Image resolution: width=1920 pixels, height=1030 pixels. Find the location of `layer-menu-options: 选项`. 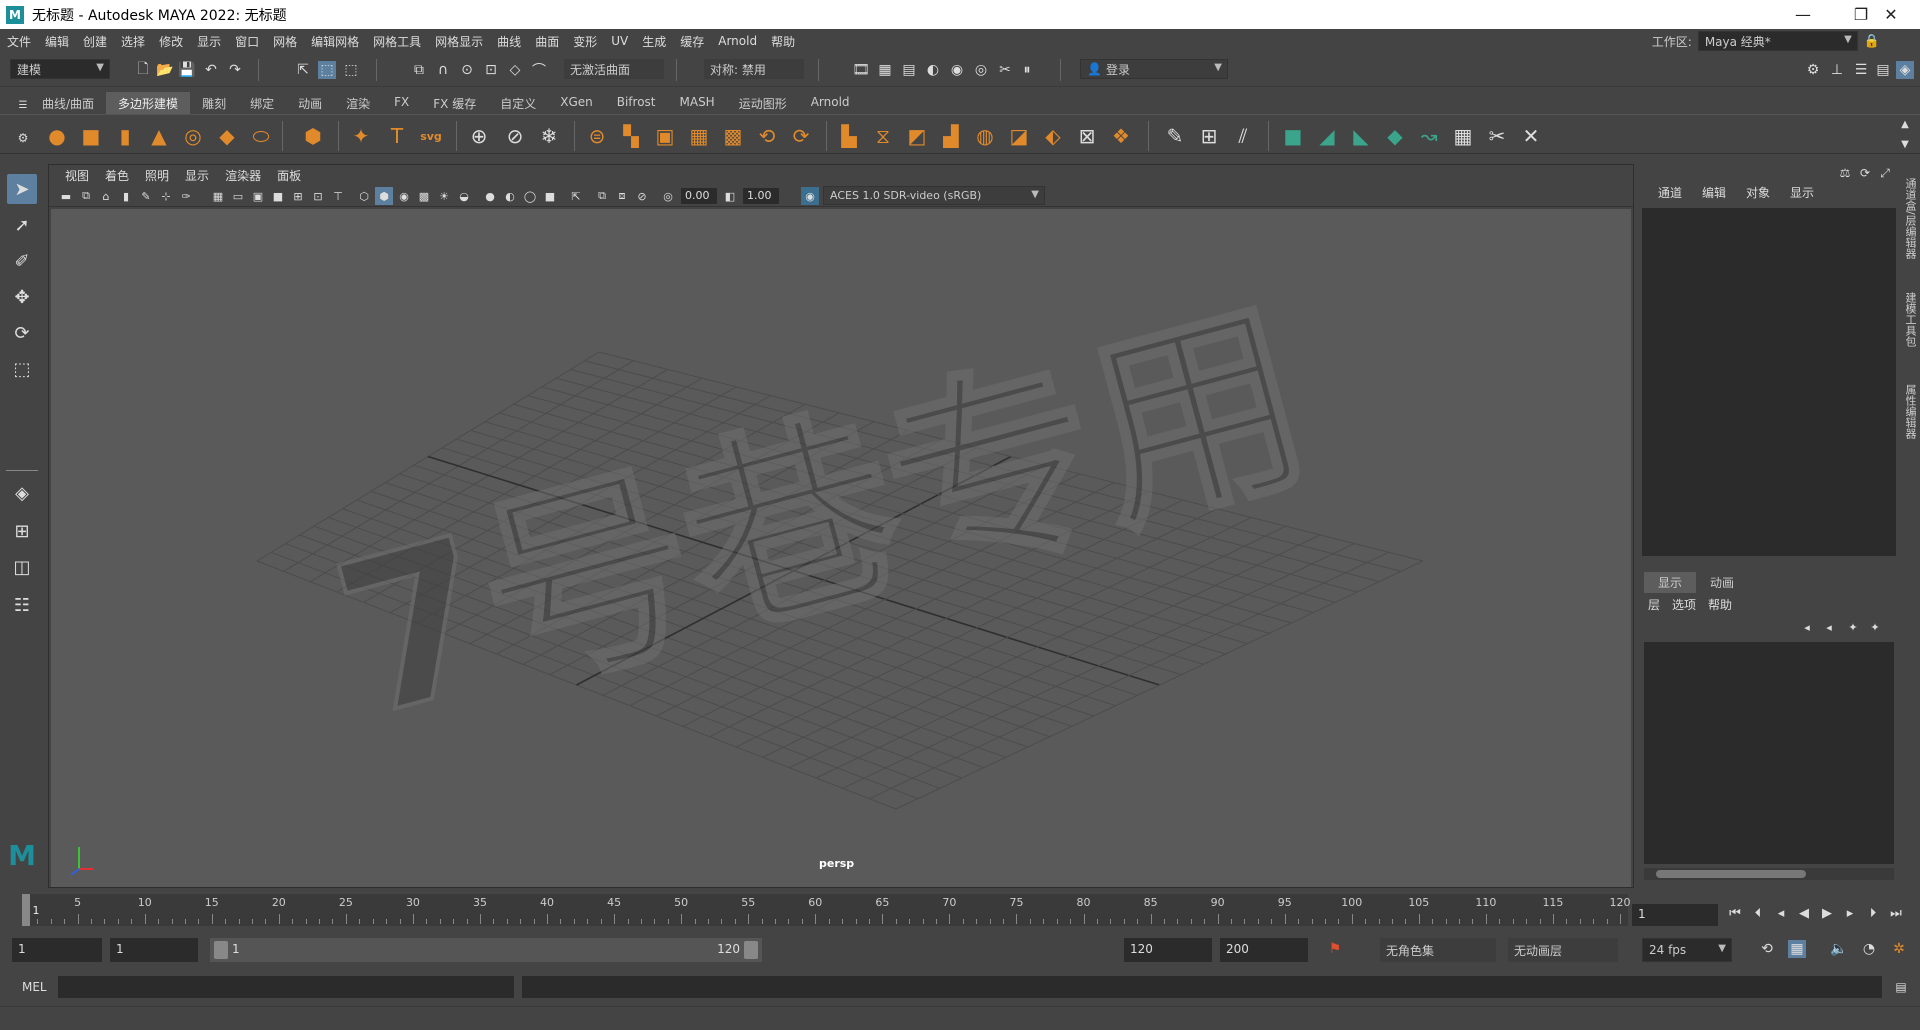

layer-menu-options: 选项 is located at coordinates (1690, 604).